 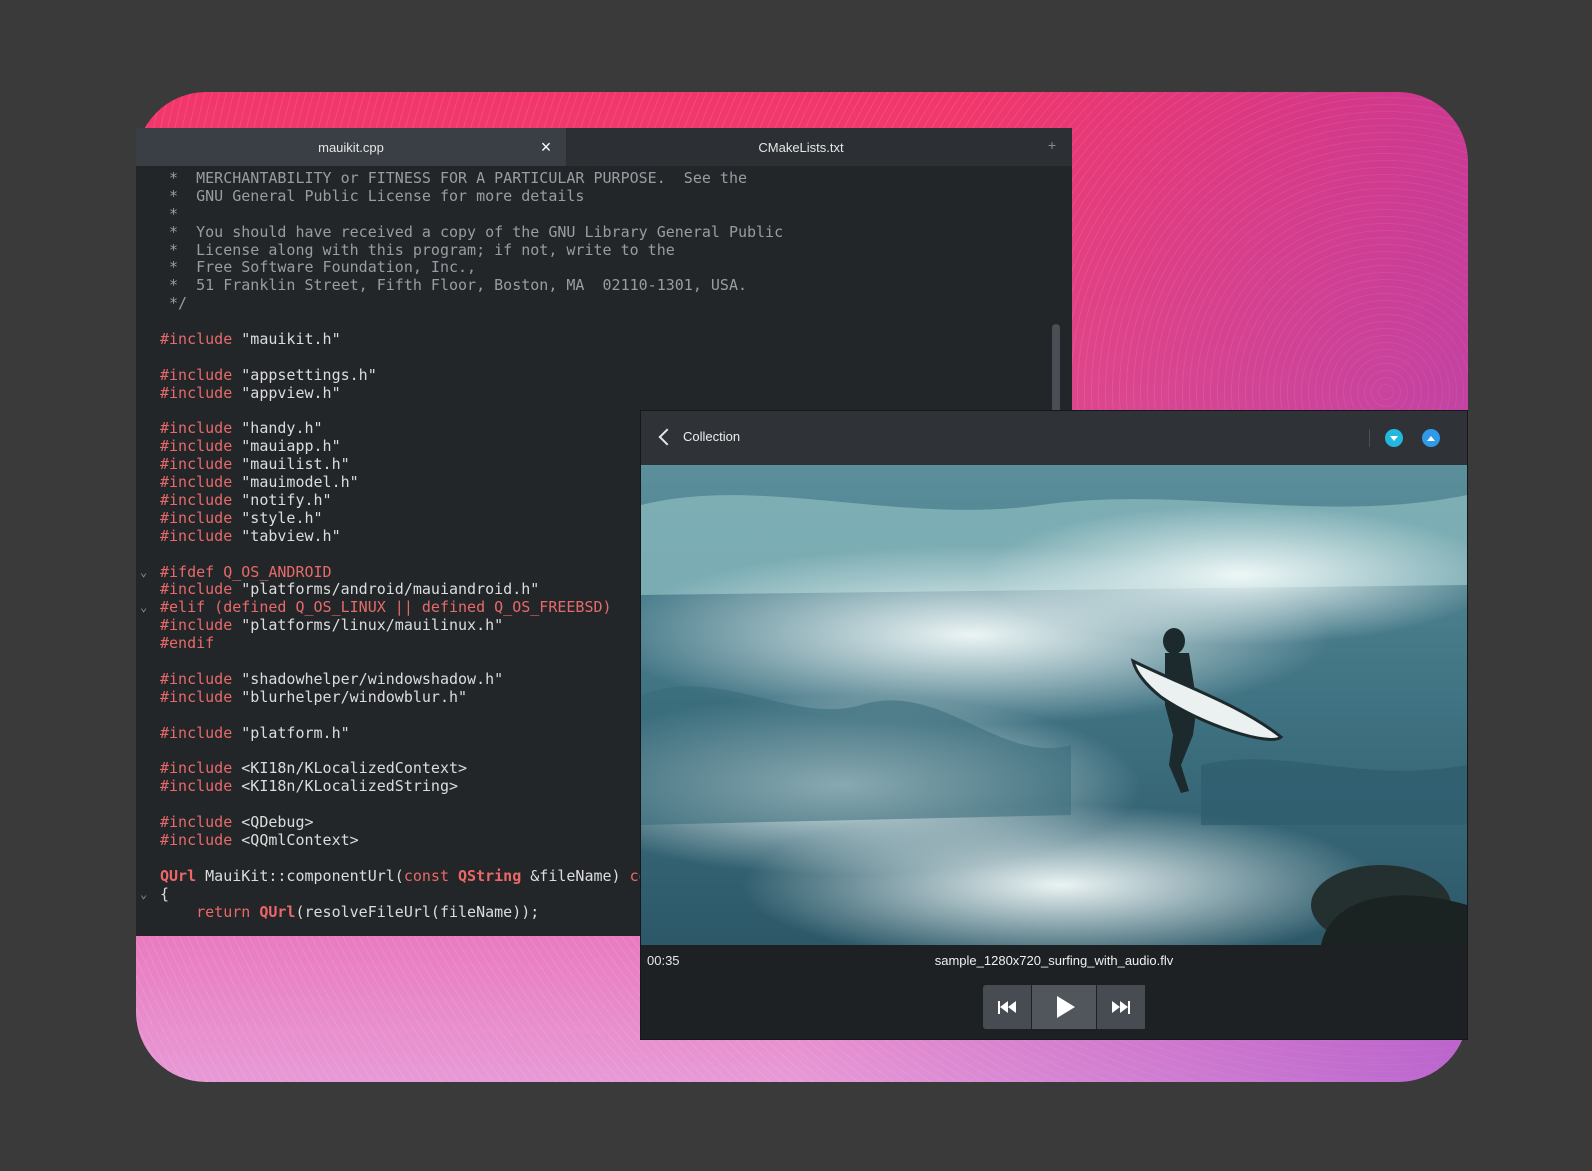 What do you see at coordinates (354, 768) in the screenshot?
I see `code-token: <KI18n/KLocalizedContext>` at bounding box center [354, 768].